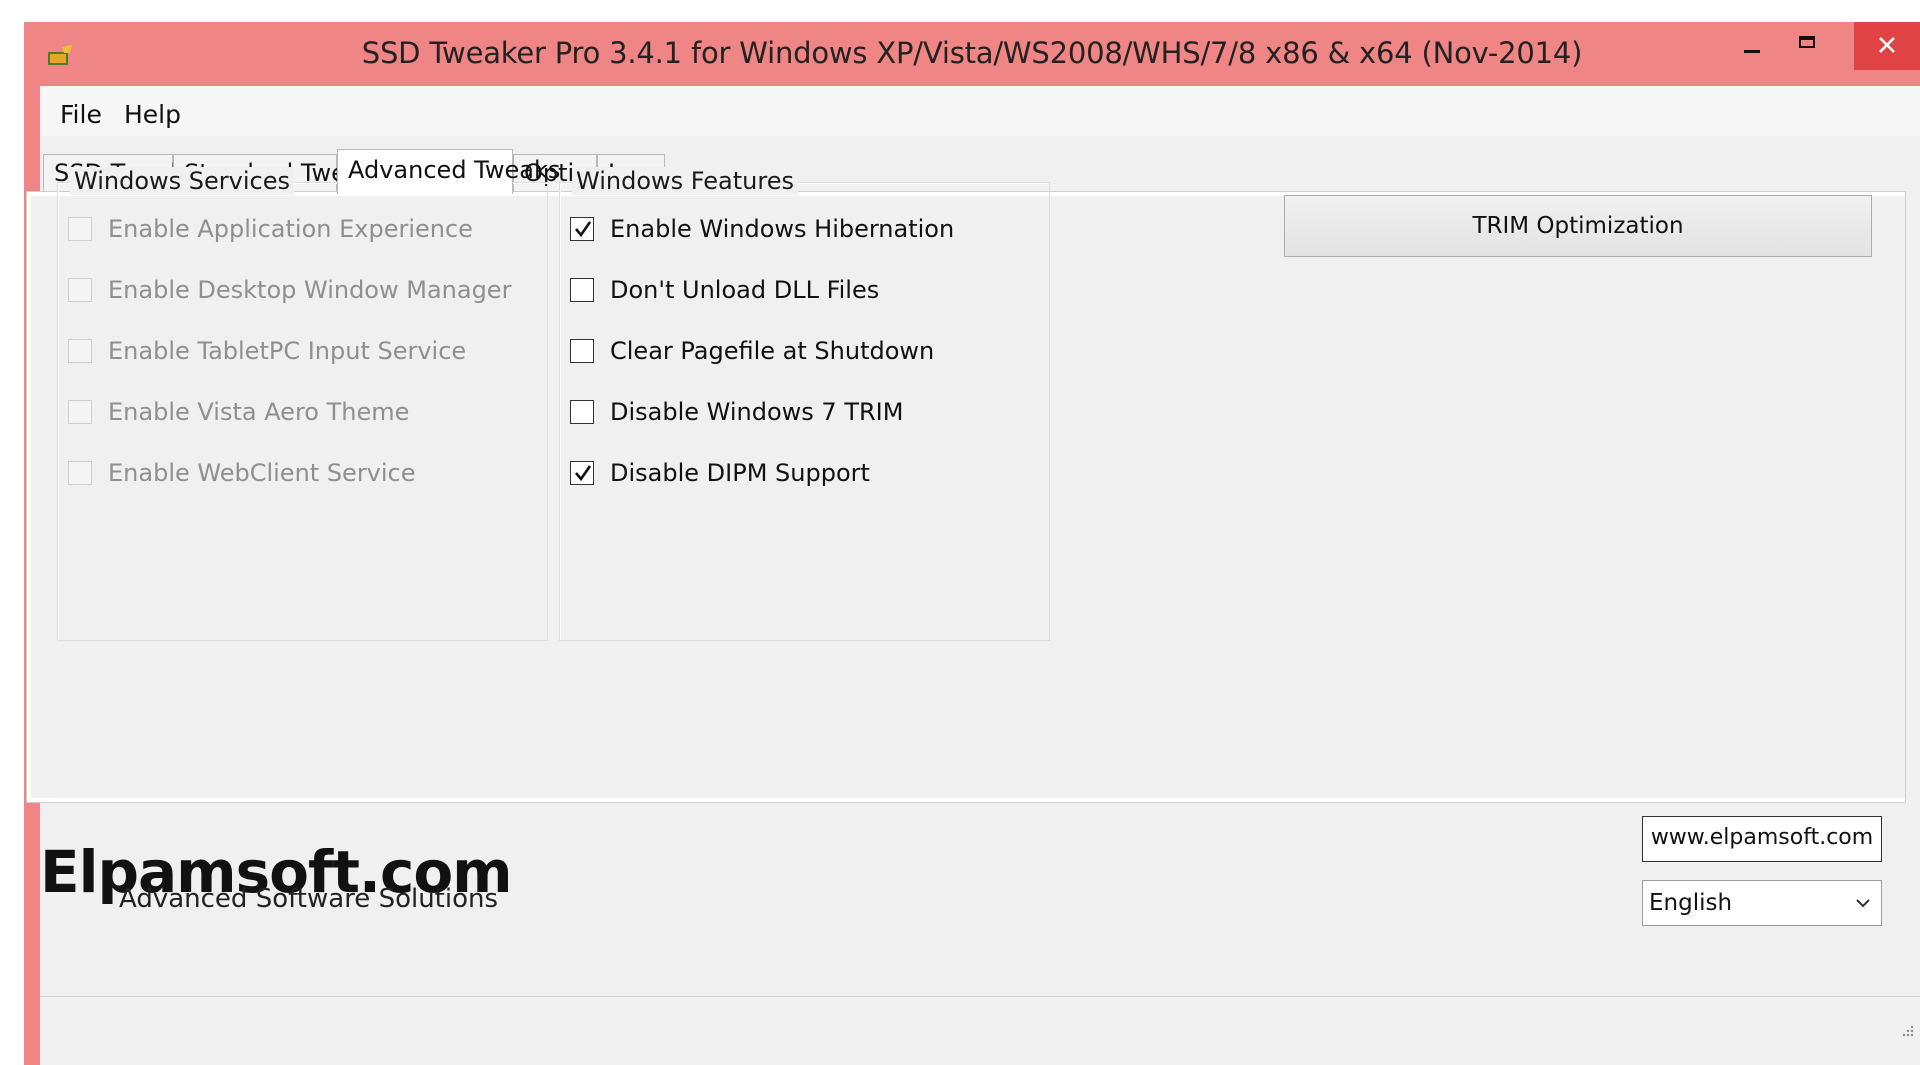 The image size is (1920, 1065). I want to click on chevron-down-icon, so click(1863, 903).